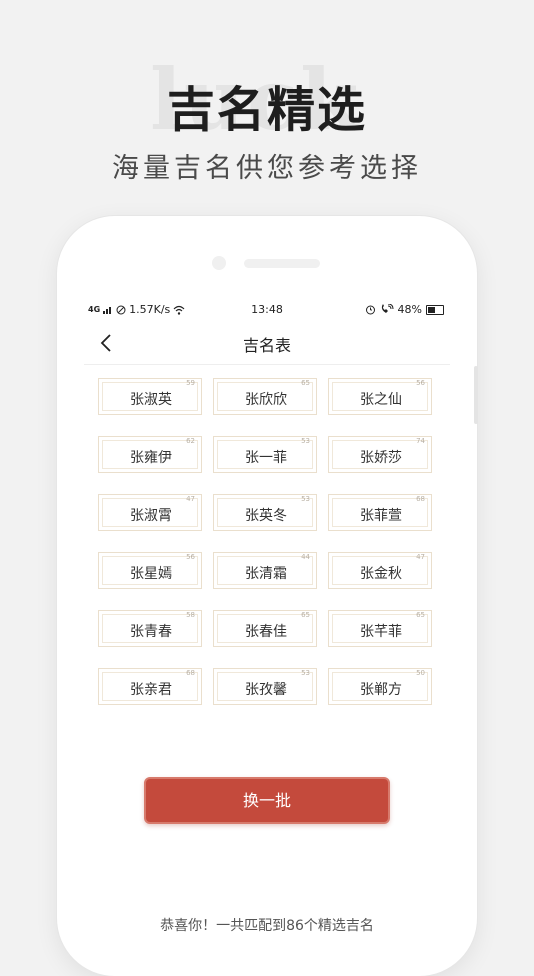  What do you see at coordinates (267, 800) in the screenshot?
I see `refresh-batch-button: 换一批` at bounding box center [267, 800].